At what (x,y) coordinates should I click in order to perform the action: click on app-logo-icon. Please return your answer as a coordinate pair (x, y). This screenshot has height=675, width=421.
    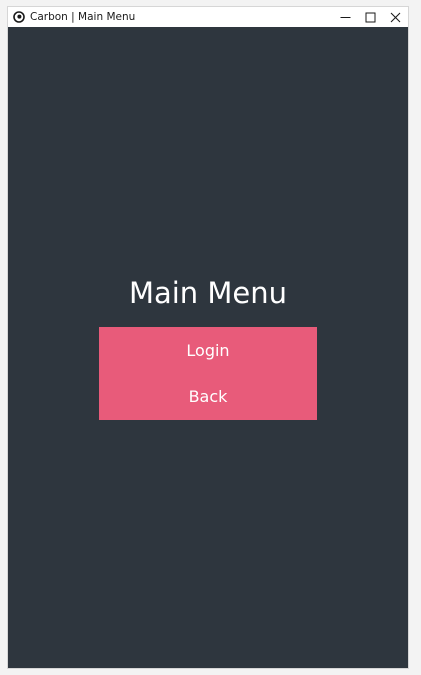
    Looking at the image, I should click on (18, 17).